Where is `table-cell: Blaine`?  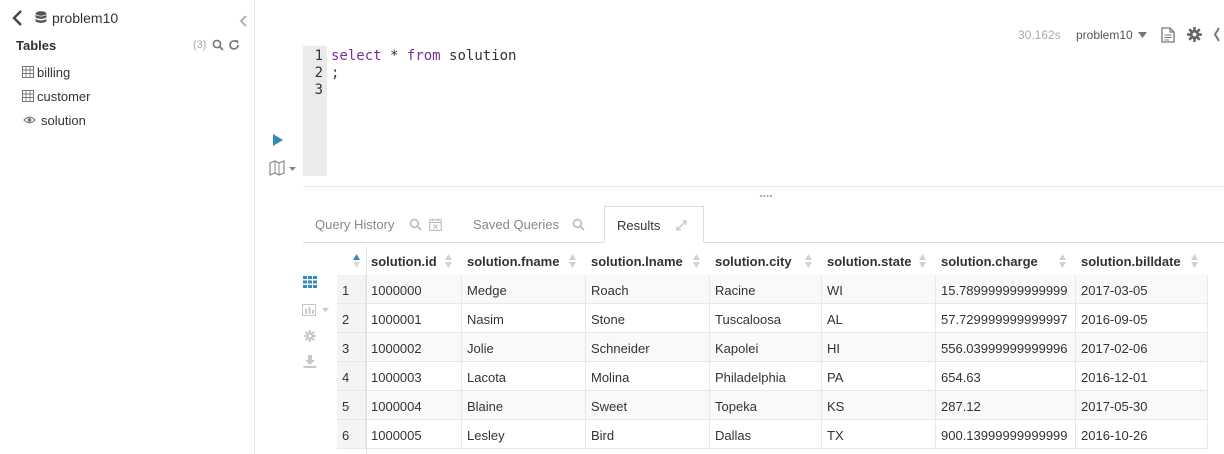 table-cell: Blaine is located at coordinates (524, 405).